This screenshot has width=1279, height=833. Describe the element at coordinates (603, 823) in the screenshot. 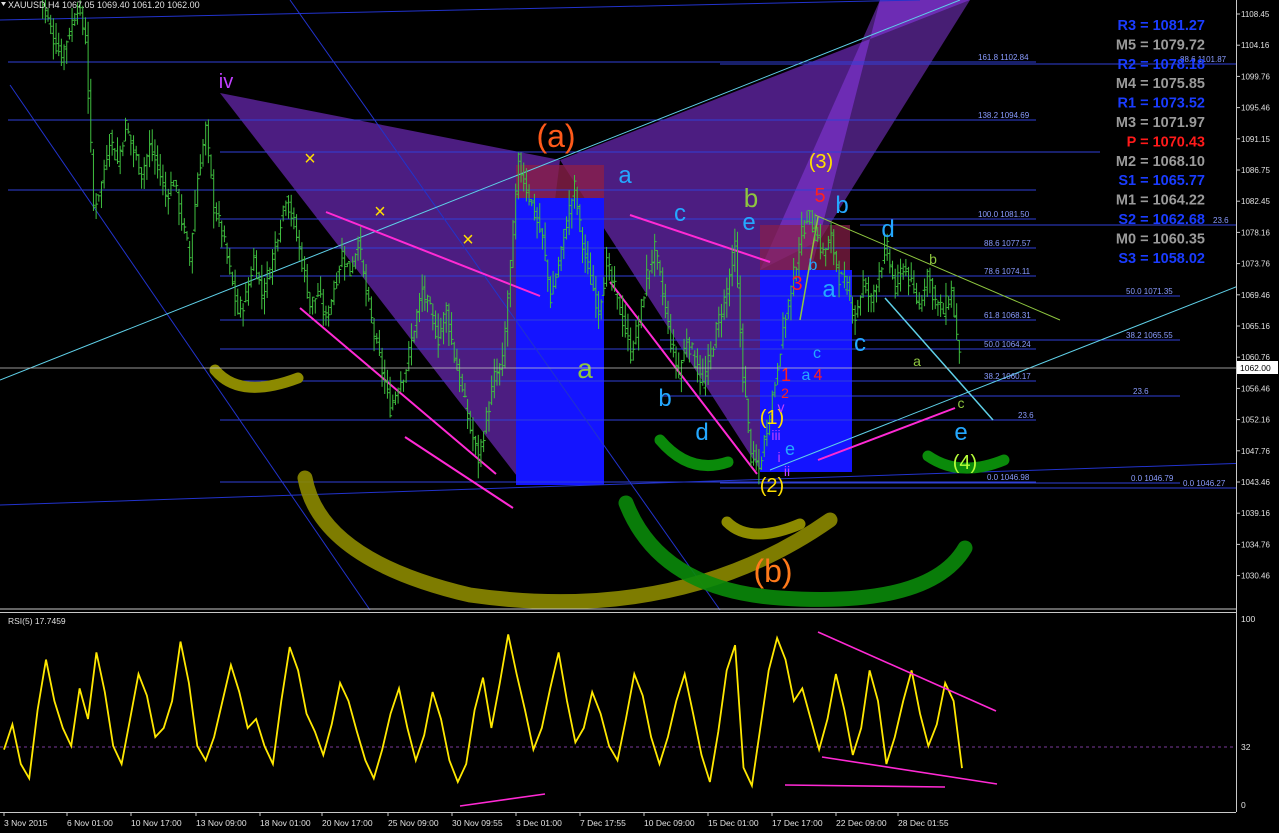

I see `time-tick-label: 7 Dec 17:55` at that location.